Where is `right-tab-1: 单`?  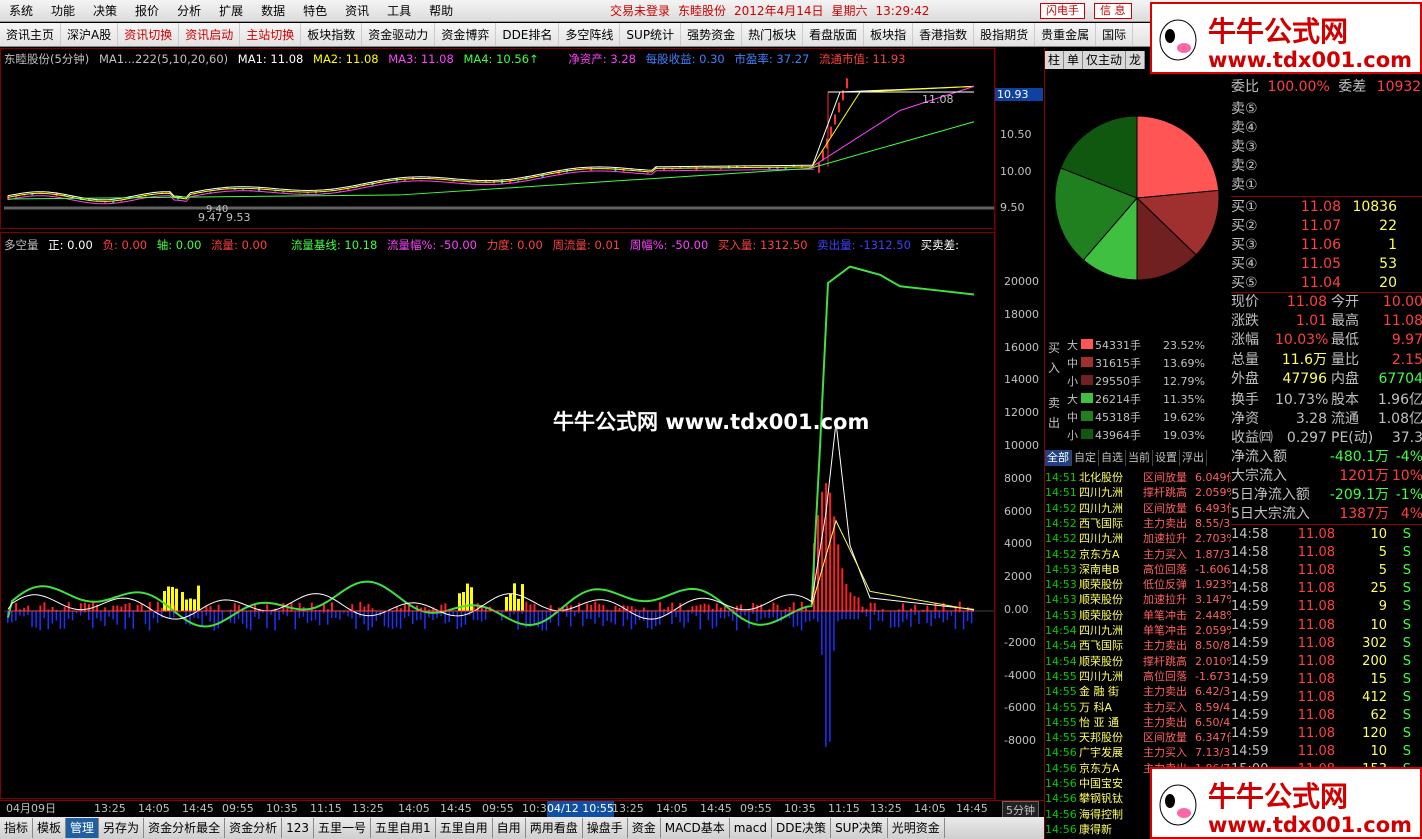 right-tab-1: 单 is located at coordinates (1074, 60).